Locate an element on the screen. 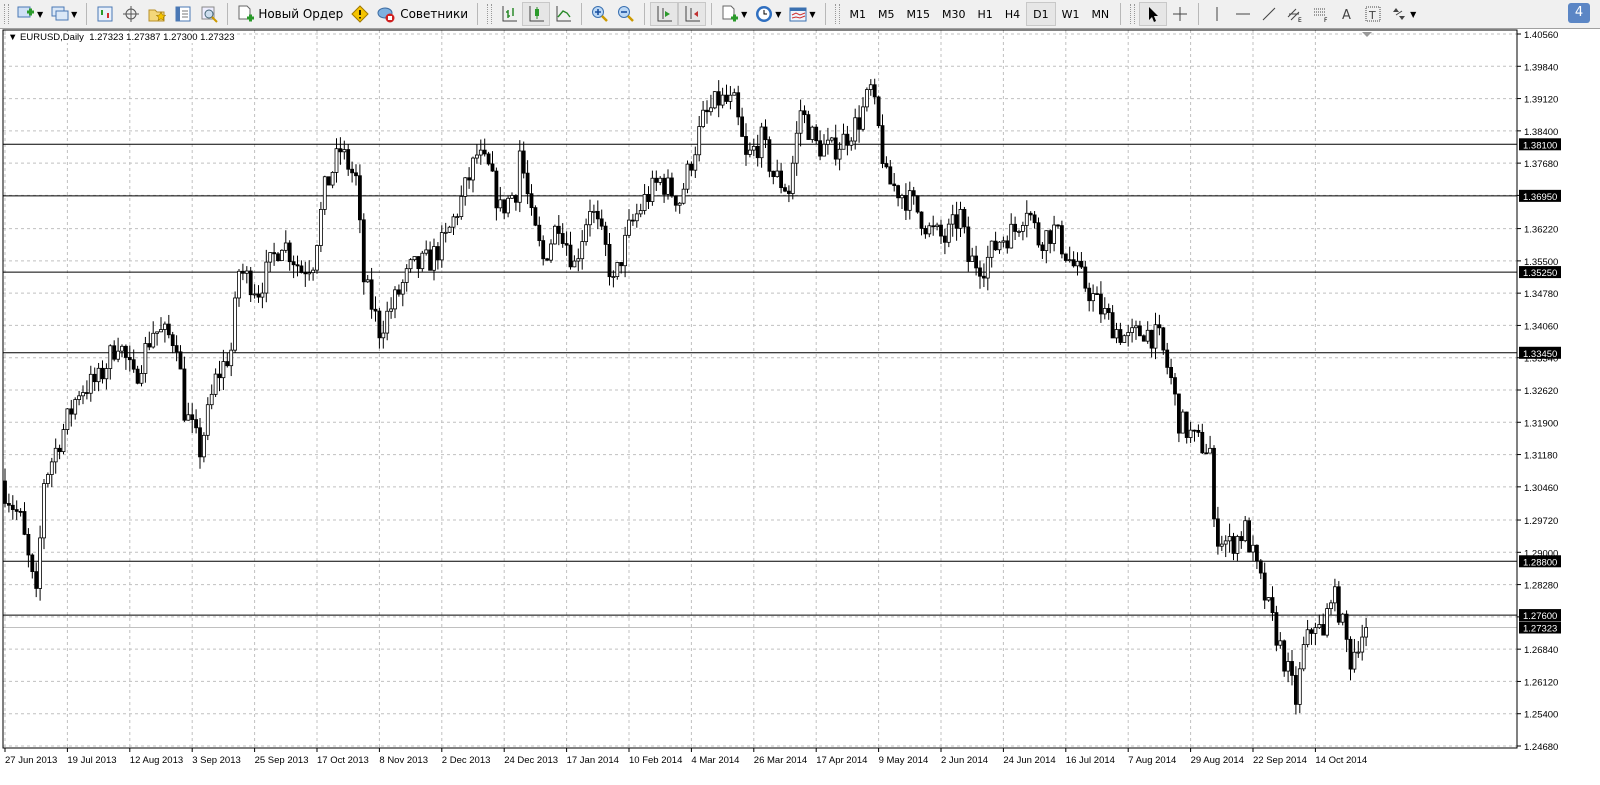 The width and height of the screenshot is (1600, 785). price-tick-label: 1.24680 is located at coordinates (1541, 747).